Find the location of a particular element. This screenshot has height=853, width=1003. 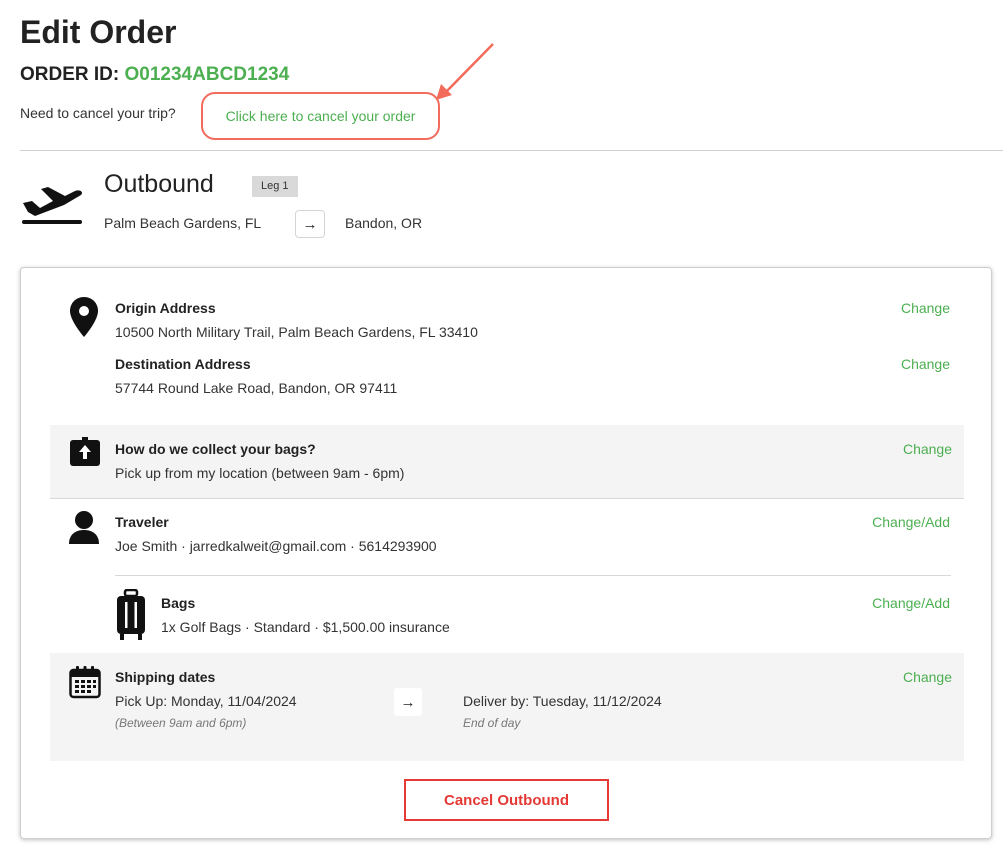

change-traveler-link: Change/Add is located at coordinates (911, 522).